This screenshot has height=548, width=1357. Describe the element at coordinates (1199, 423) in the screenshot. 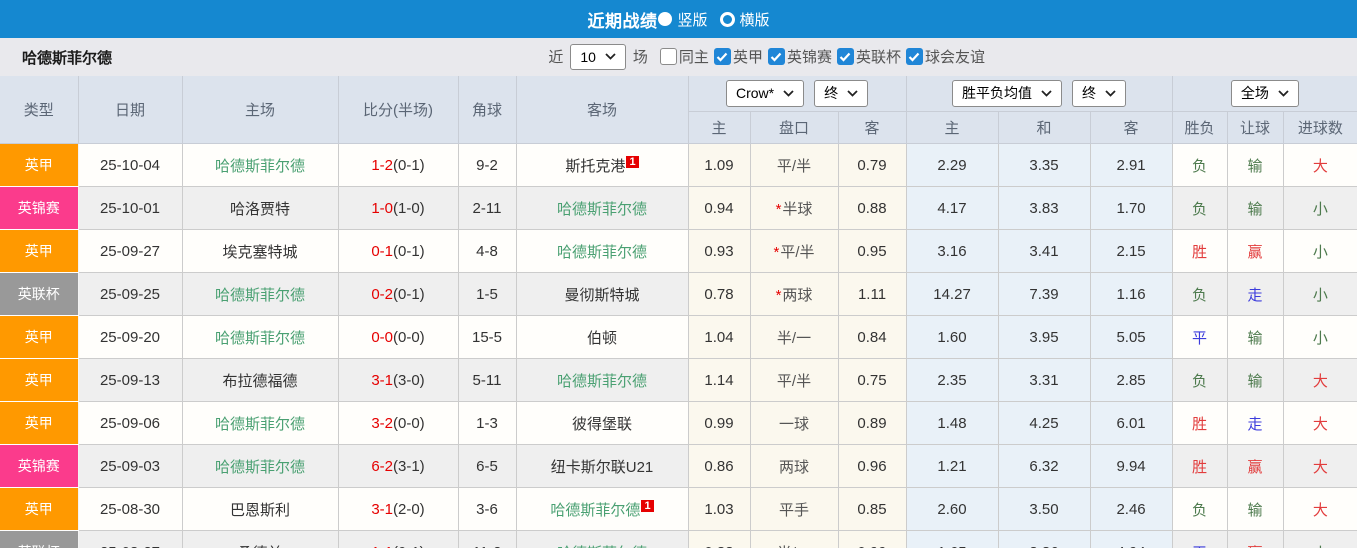

I see `result-outcome-cell: 胜` at that location.